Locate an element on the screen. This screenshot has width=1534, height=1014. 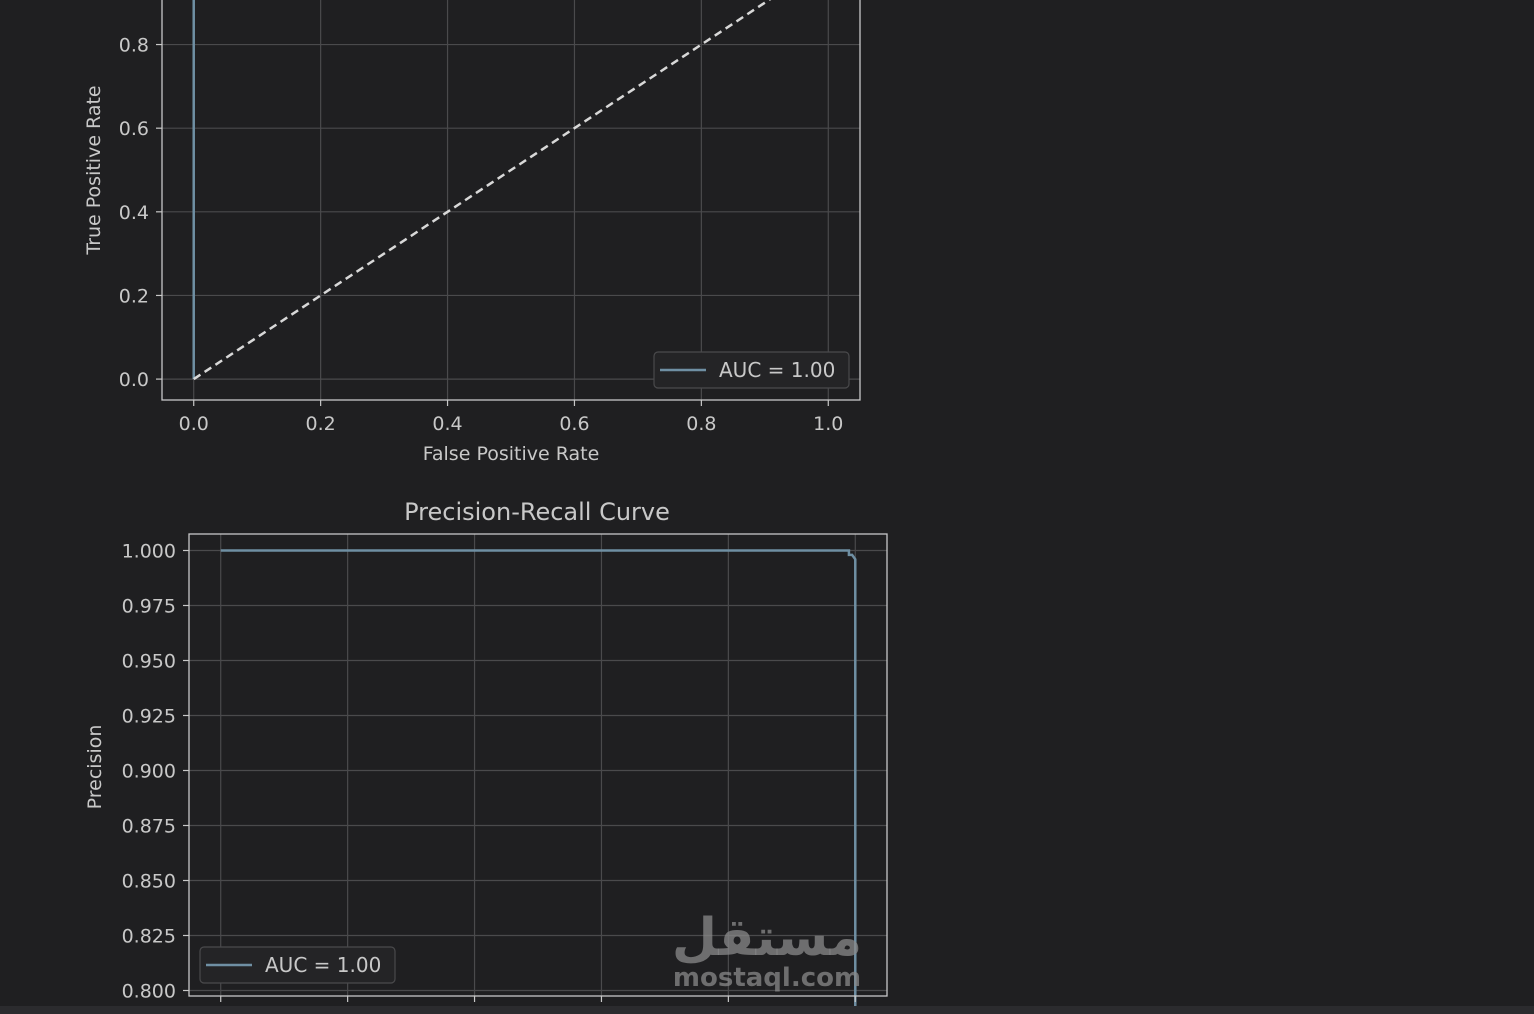
pr-y-axis-label: Precision is located at coordinates (95, 767).